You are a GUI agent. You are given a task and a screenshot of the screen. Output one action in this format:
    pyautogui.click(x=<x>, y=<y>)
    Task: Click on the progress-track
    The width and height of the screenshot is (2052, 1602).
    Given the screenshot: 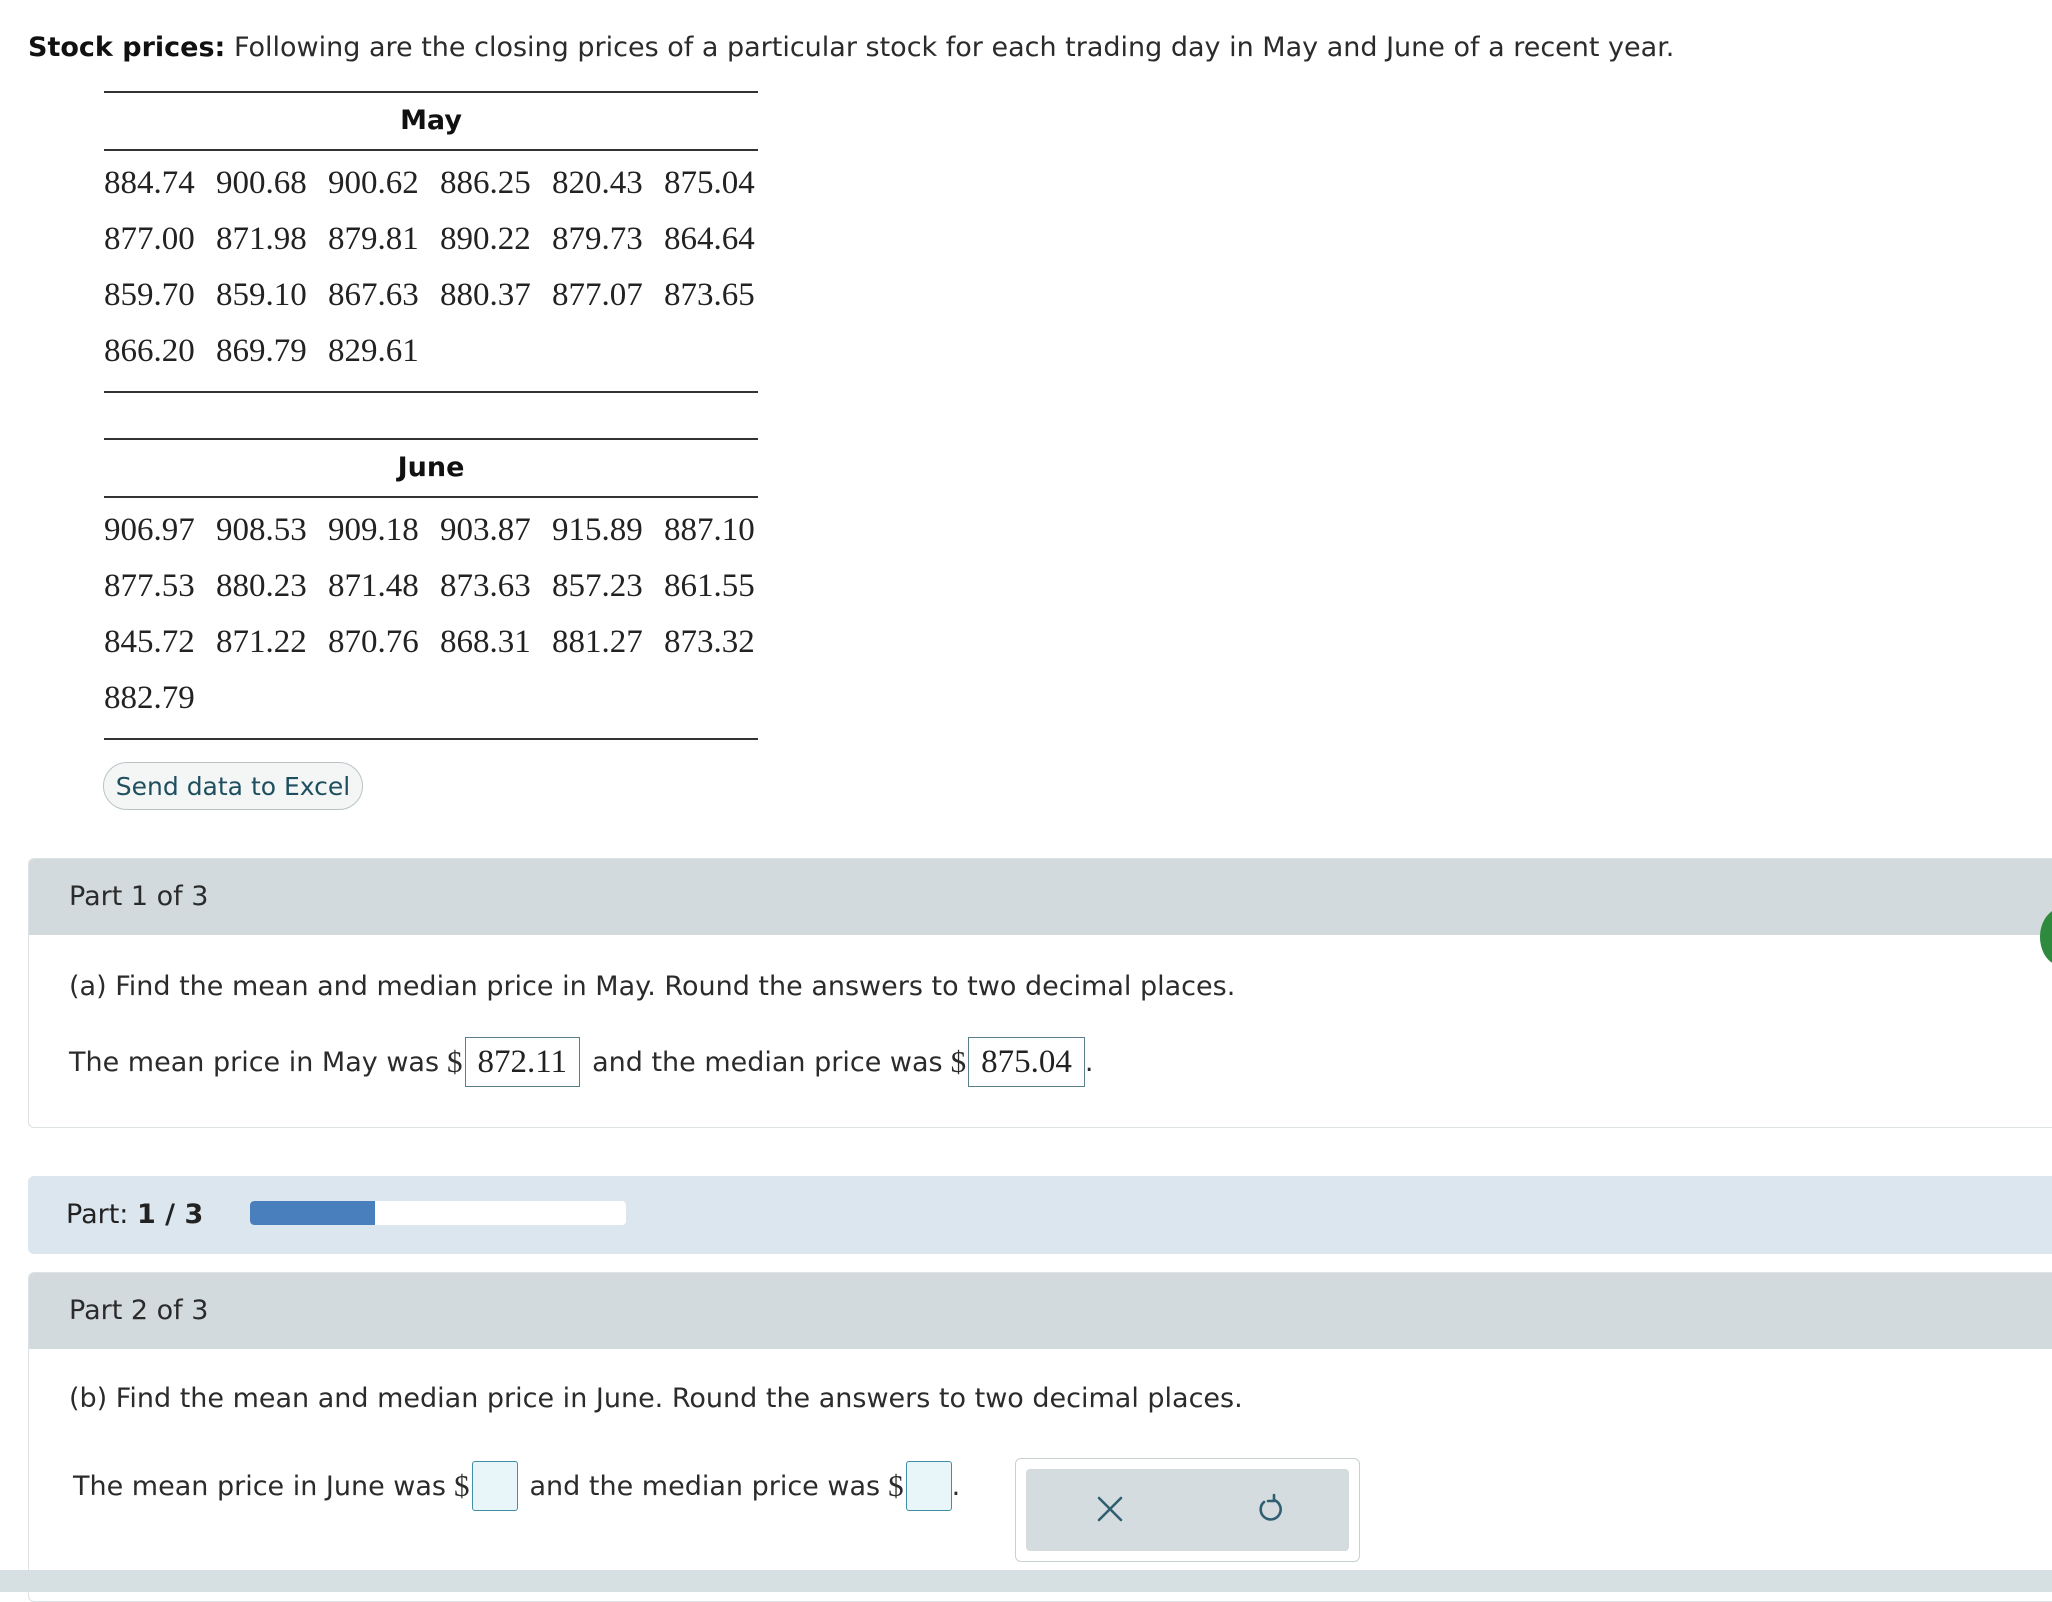 What is the action you would take?
    pyautogui.click(x=438, y=1213)
    